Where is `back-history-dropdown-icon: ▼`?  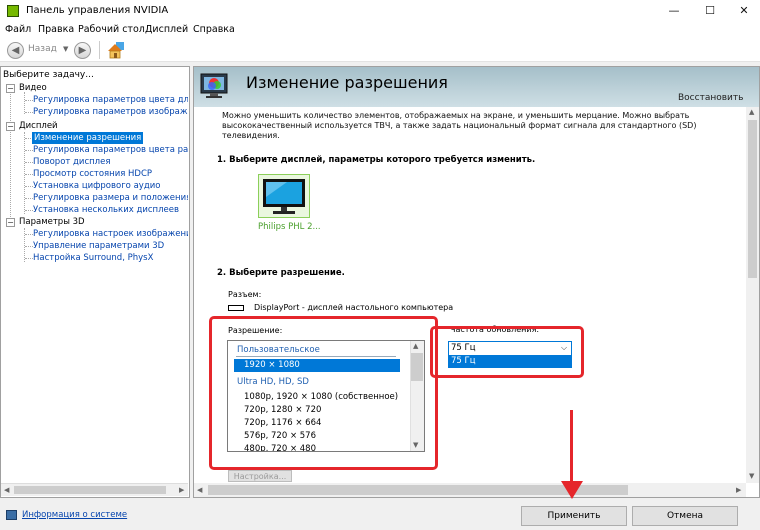 back-history-dropdown-icon: ▼ is located at coordinates (65, 49).